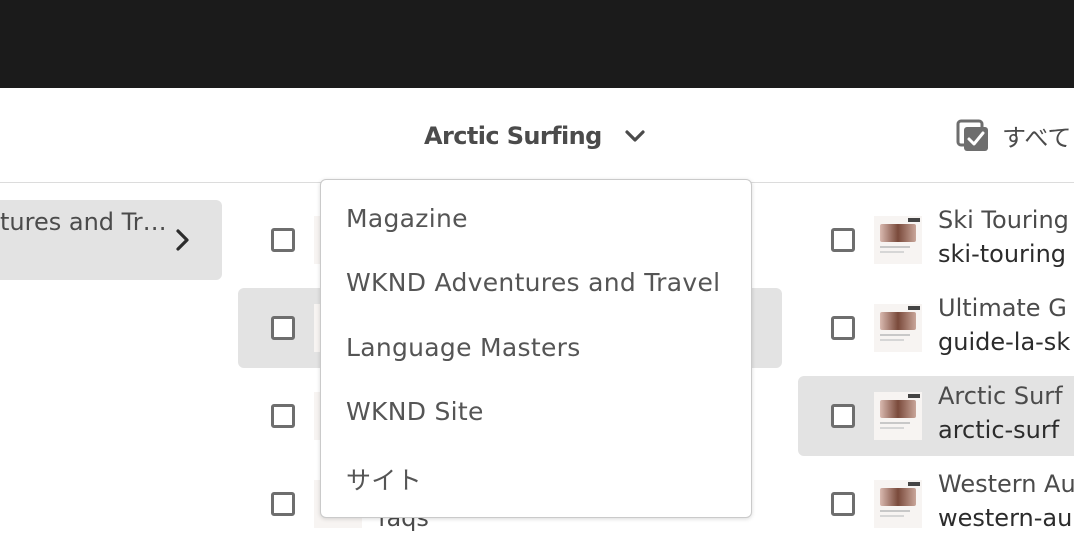 The image size is (1074, 552). I want to click on chevron-down-icon, so click(635, 136).